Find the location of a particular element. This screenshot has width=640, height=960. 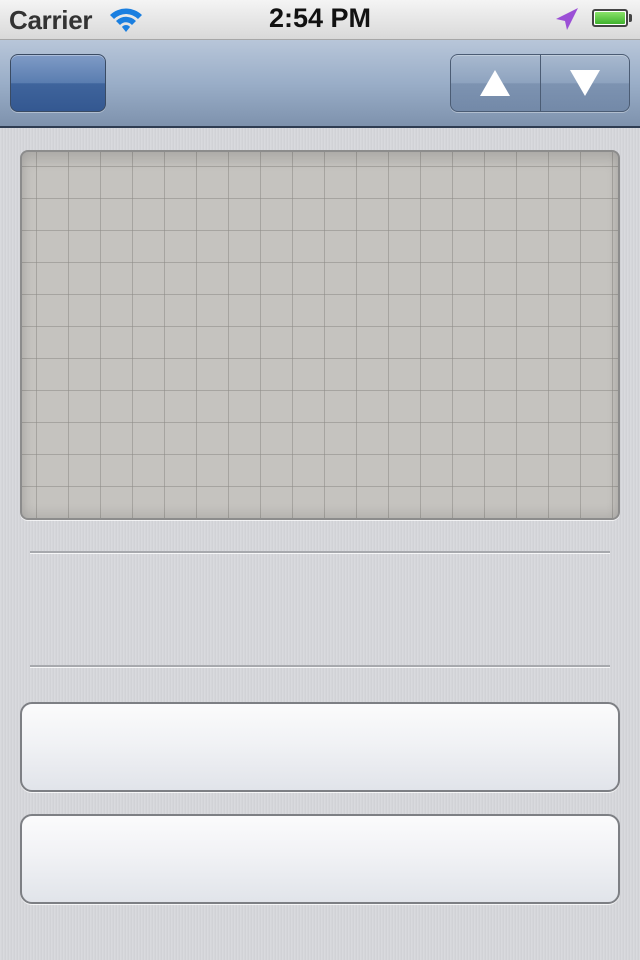

previous-button is located at coordinates (495, 83).